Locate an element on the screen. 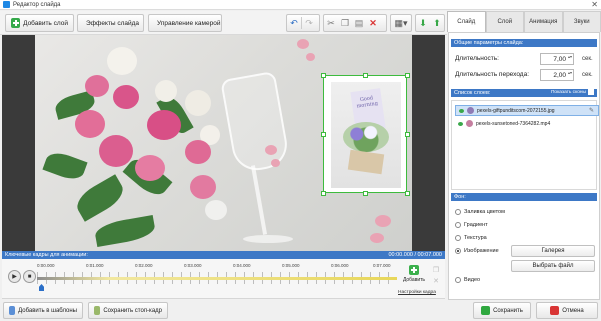 Image resolution: width=601 pixels, height=321 pixels. layer-name: pexels-giftpunditscom-2072155.jpg is located at coordinates (516, 110).